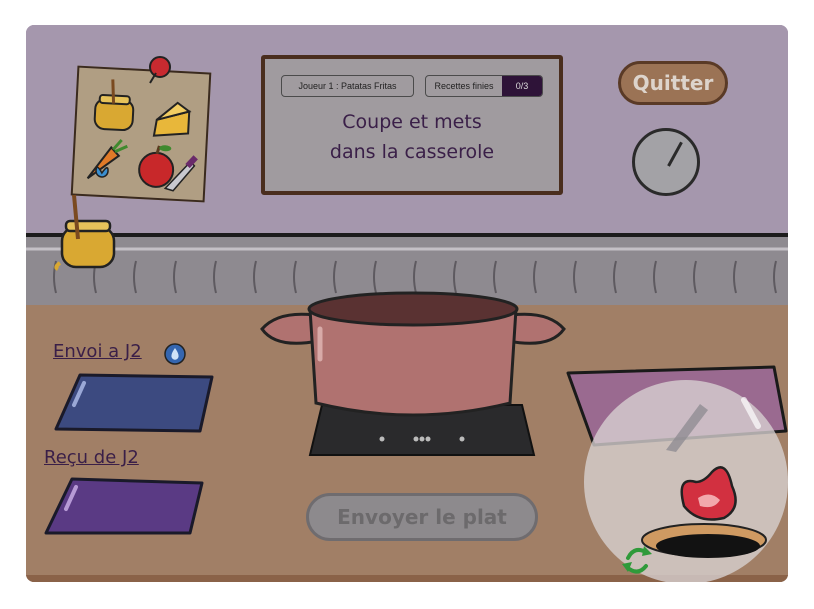  Describe the element at coordinates (666, 162) in the screenshot. I see `round-timer` at that location.